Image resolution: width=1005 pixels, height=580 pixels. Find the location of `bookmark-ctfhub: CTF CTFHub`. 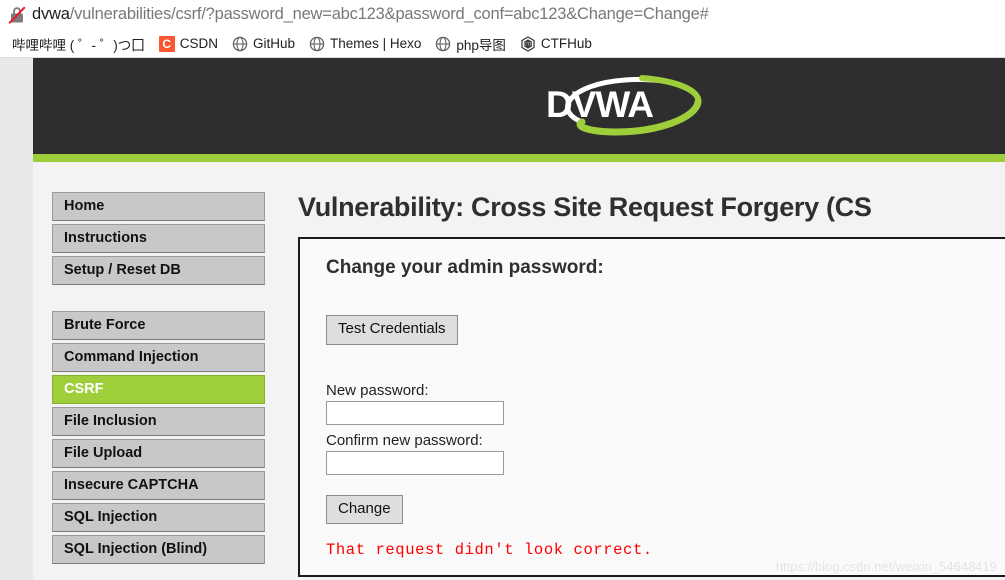

bookmark-ctfhub: CTF CTFHub is located at coordinates (556, 44).